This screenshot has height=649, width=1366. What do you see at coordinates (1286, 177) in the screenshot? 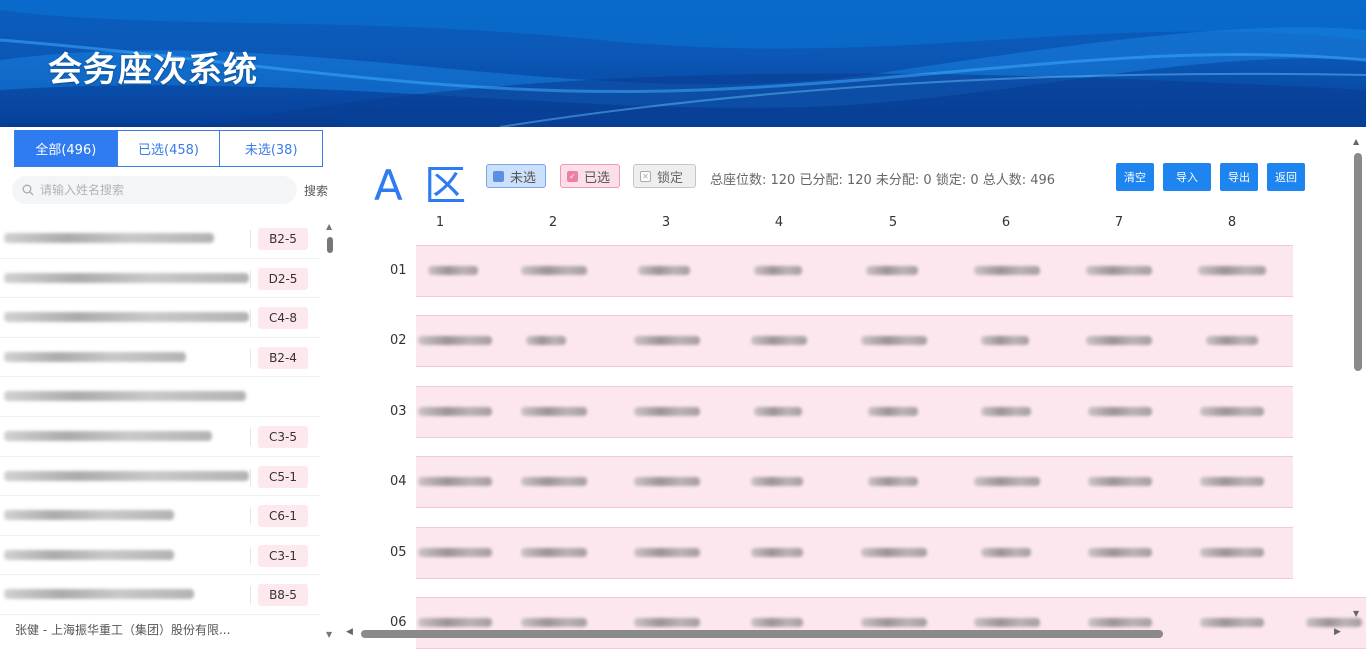
I see `back-button: 返回` at bounding box center [1286, 177].